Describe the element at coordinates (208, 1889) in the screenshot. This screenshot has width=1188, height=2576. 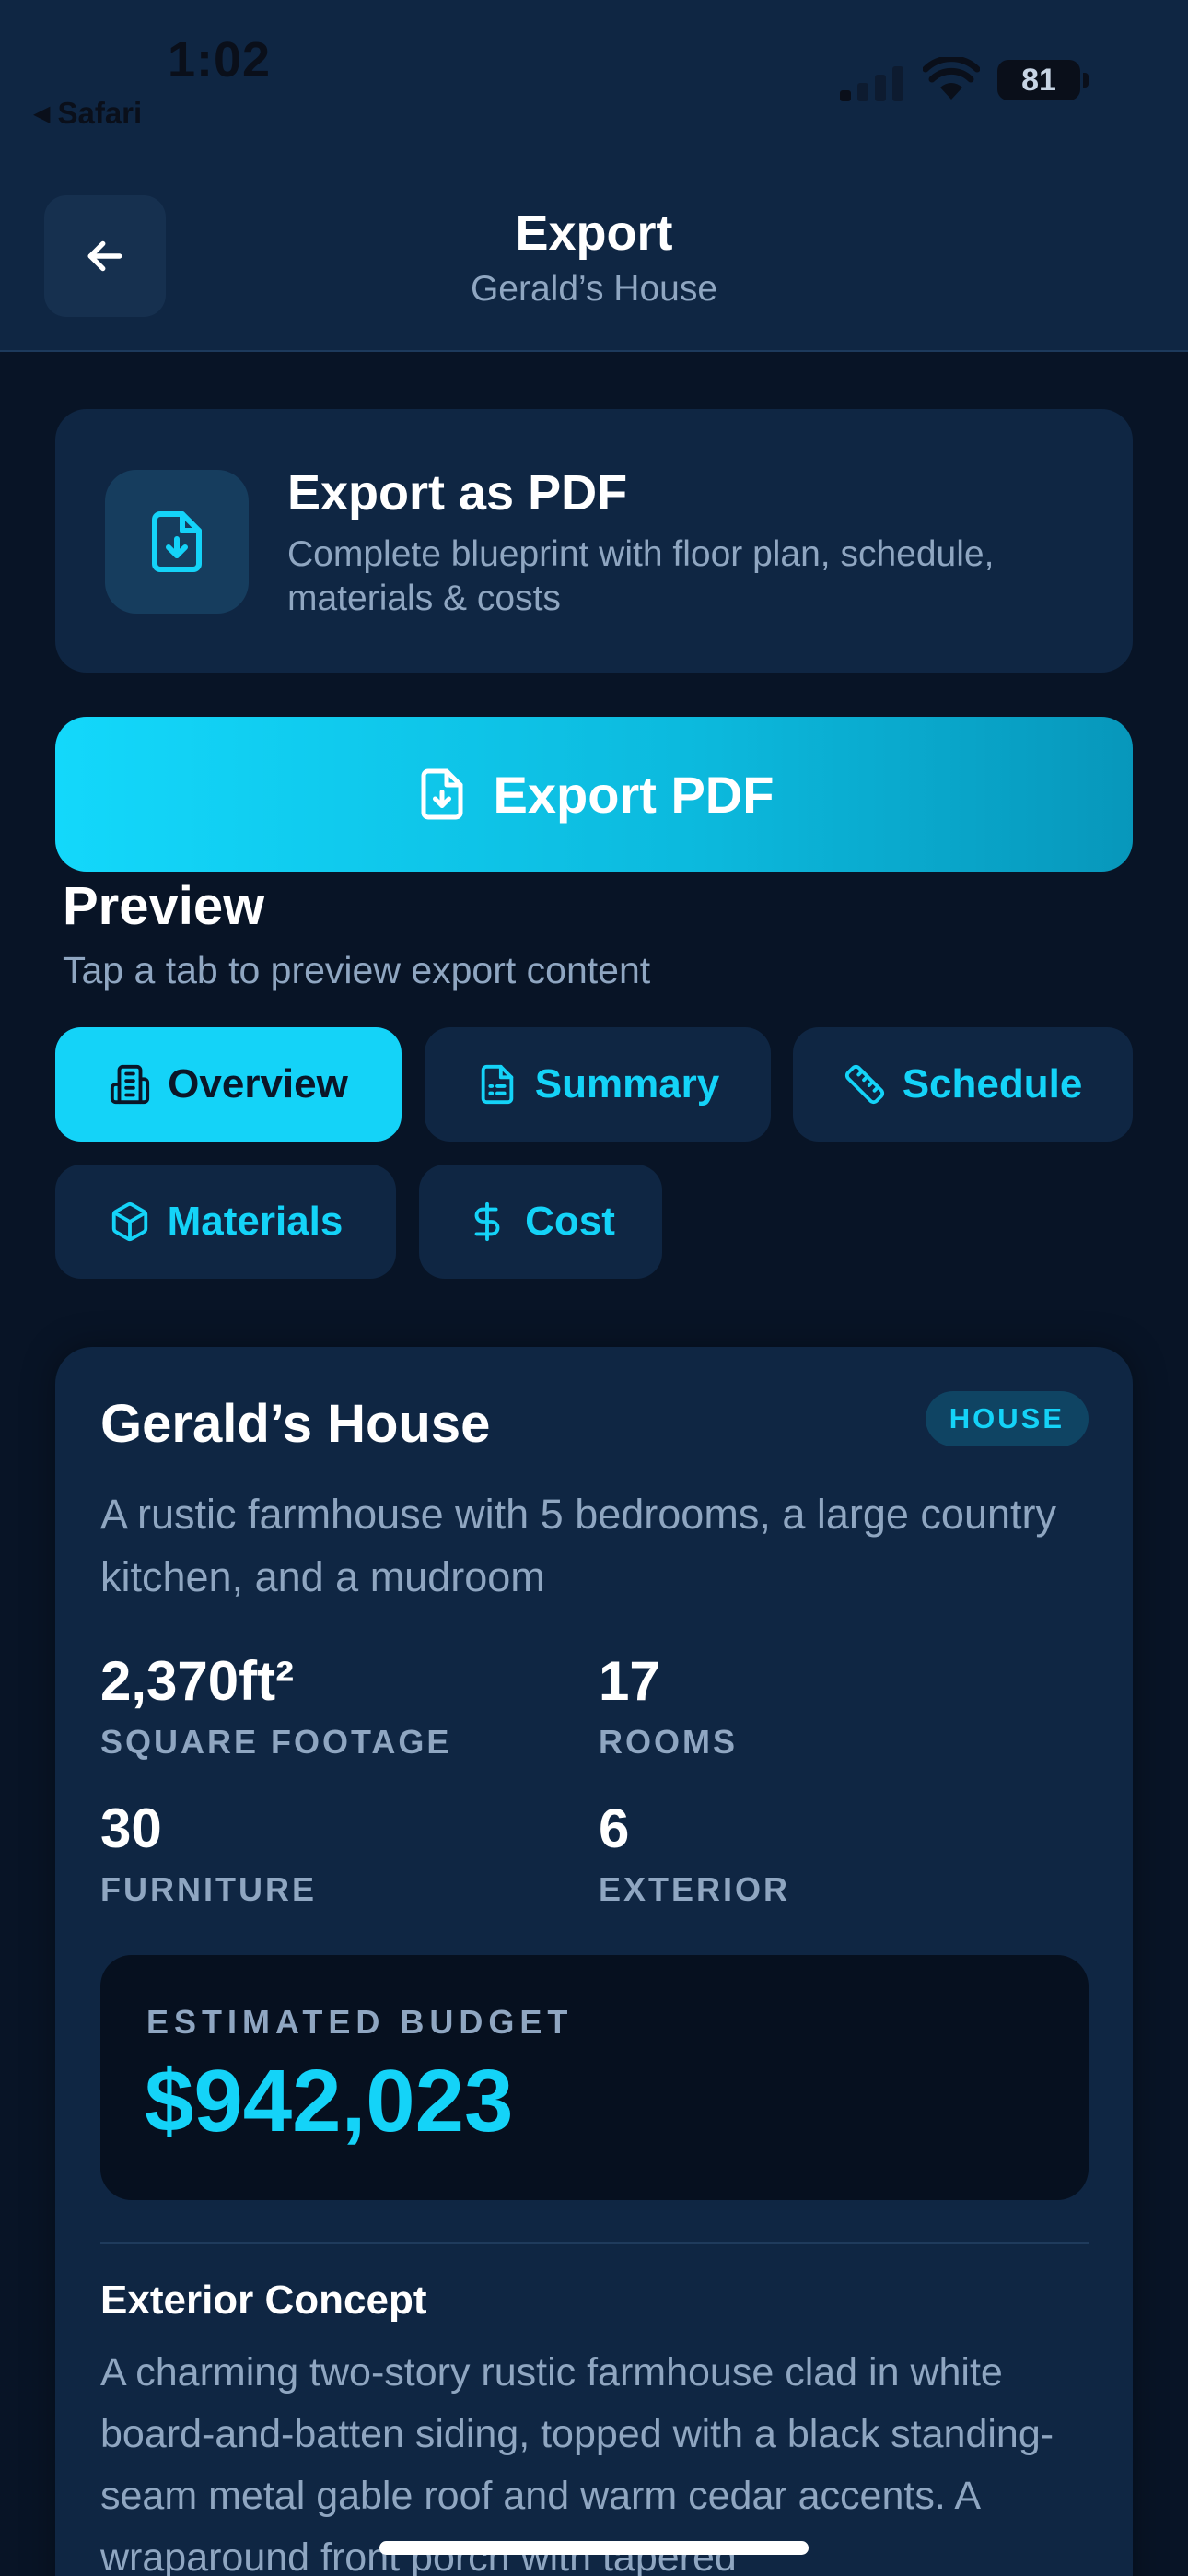
I see `stat-furniture-label: FURNITURE` at that location.